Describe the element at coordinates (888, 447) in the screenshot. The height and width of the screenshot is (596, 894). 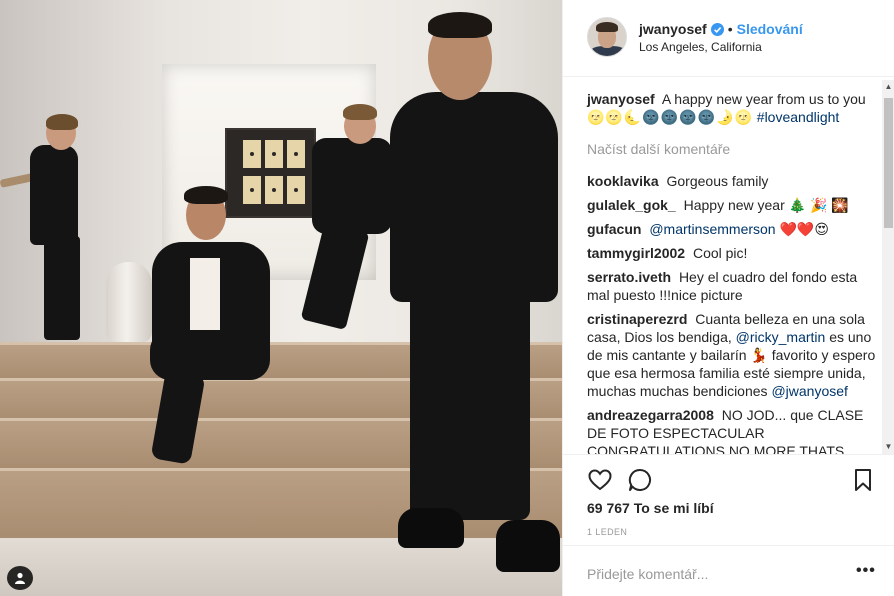
I see `scroll-down-arrow-icon: ▼` at that location.